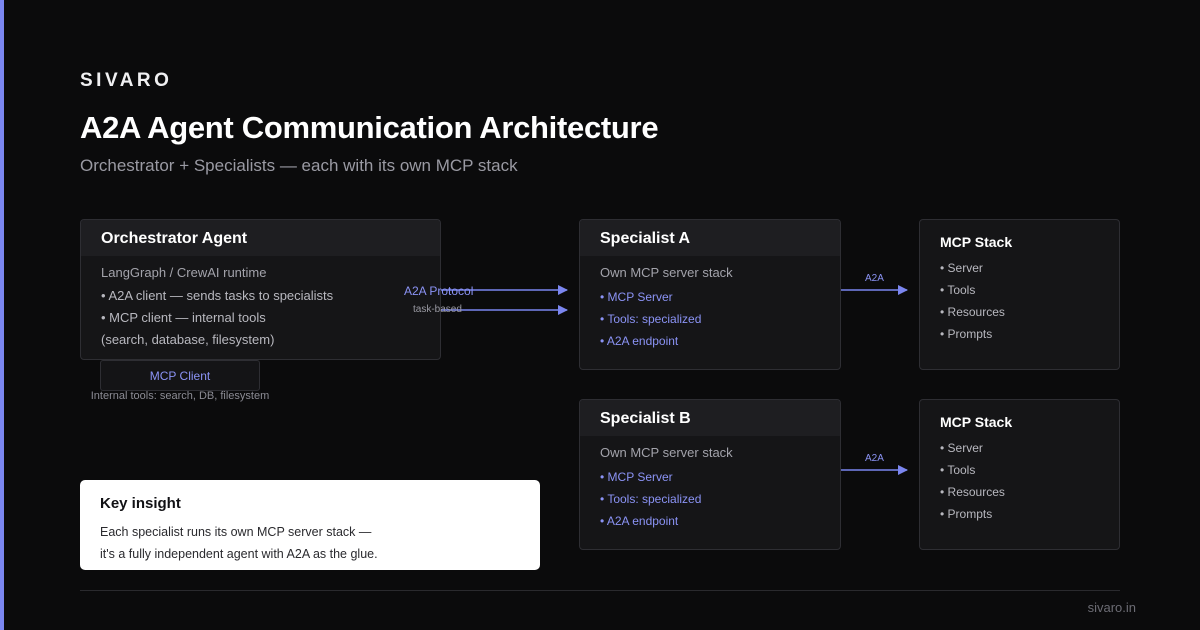  Describe the element at coordinates (188, 339) in the screenshot. I see `orchestrator-line-tools: (search, database, filesystem)` at that location.